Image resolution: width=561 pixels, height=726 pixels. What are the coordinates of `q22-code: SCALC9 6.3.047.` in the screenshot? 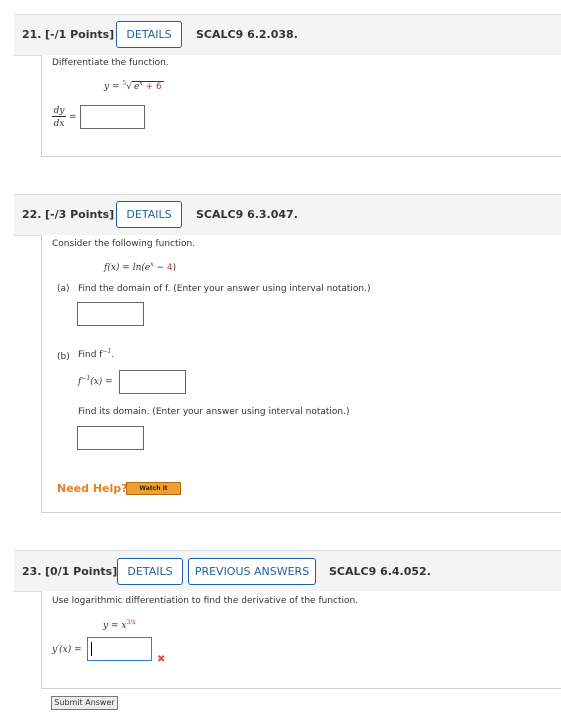 It's located at (247, 214).